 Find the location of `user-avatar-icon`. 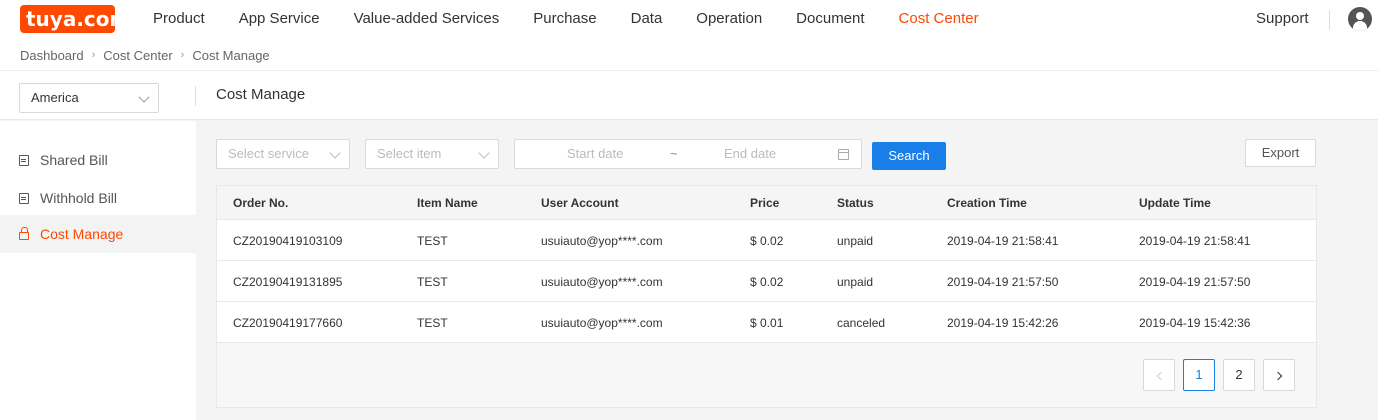

user-avatar-icon is located at coordinates (1360, 19).